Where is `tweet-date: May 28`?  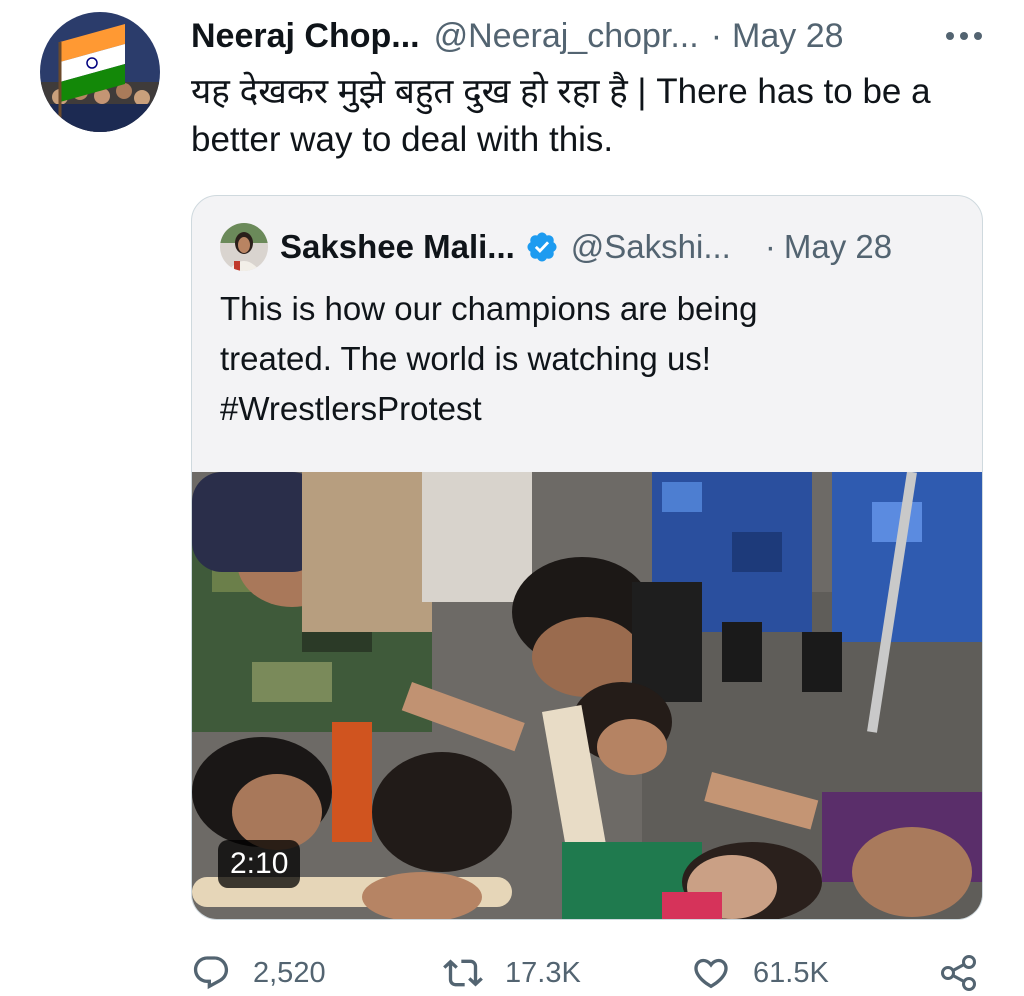 tweet-date: May 28 is located at coordinates (788, 36).